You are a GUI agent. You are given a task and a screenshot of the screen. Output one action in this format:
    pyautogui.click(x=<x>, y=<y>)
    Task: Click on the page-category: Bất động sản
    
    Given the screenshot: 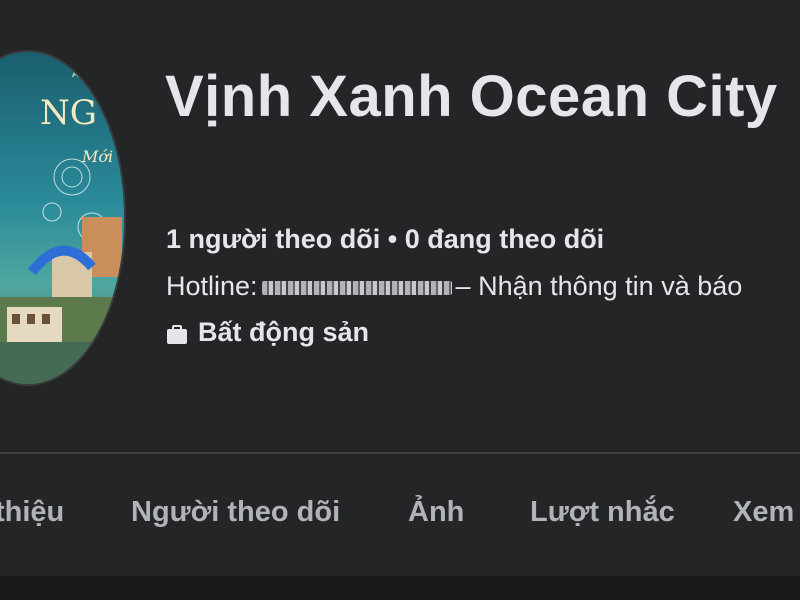 What is the action you would take?
    pyautogui.click(x=267, y=332)
    